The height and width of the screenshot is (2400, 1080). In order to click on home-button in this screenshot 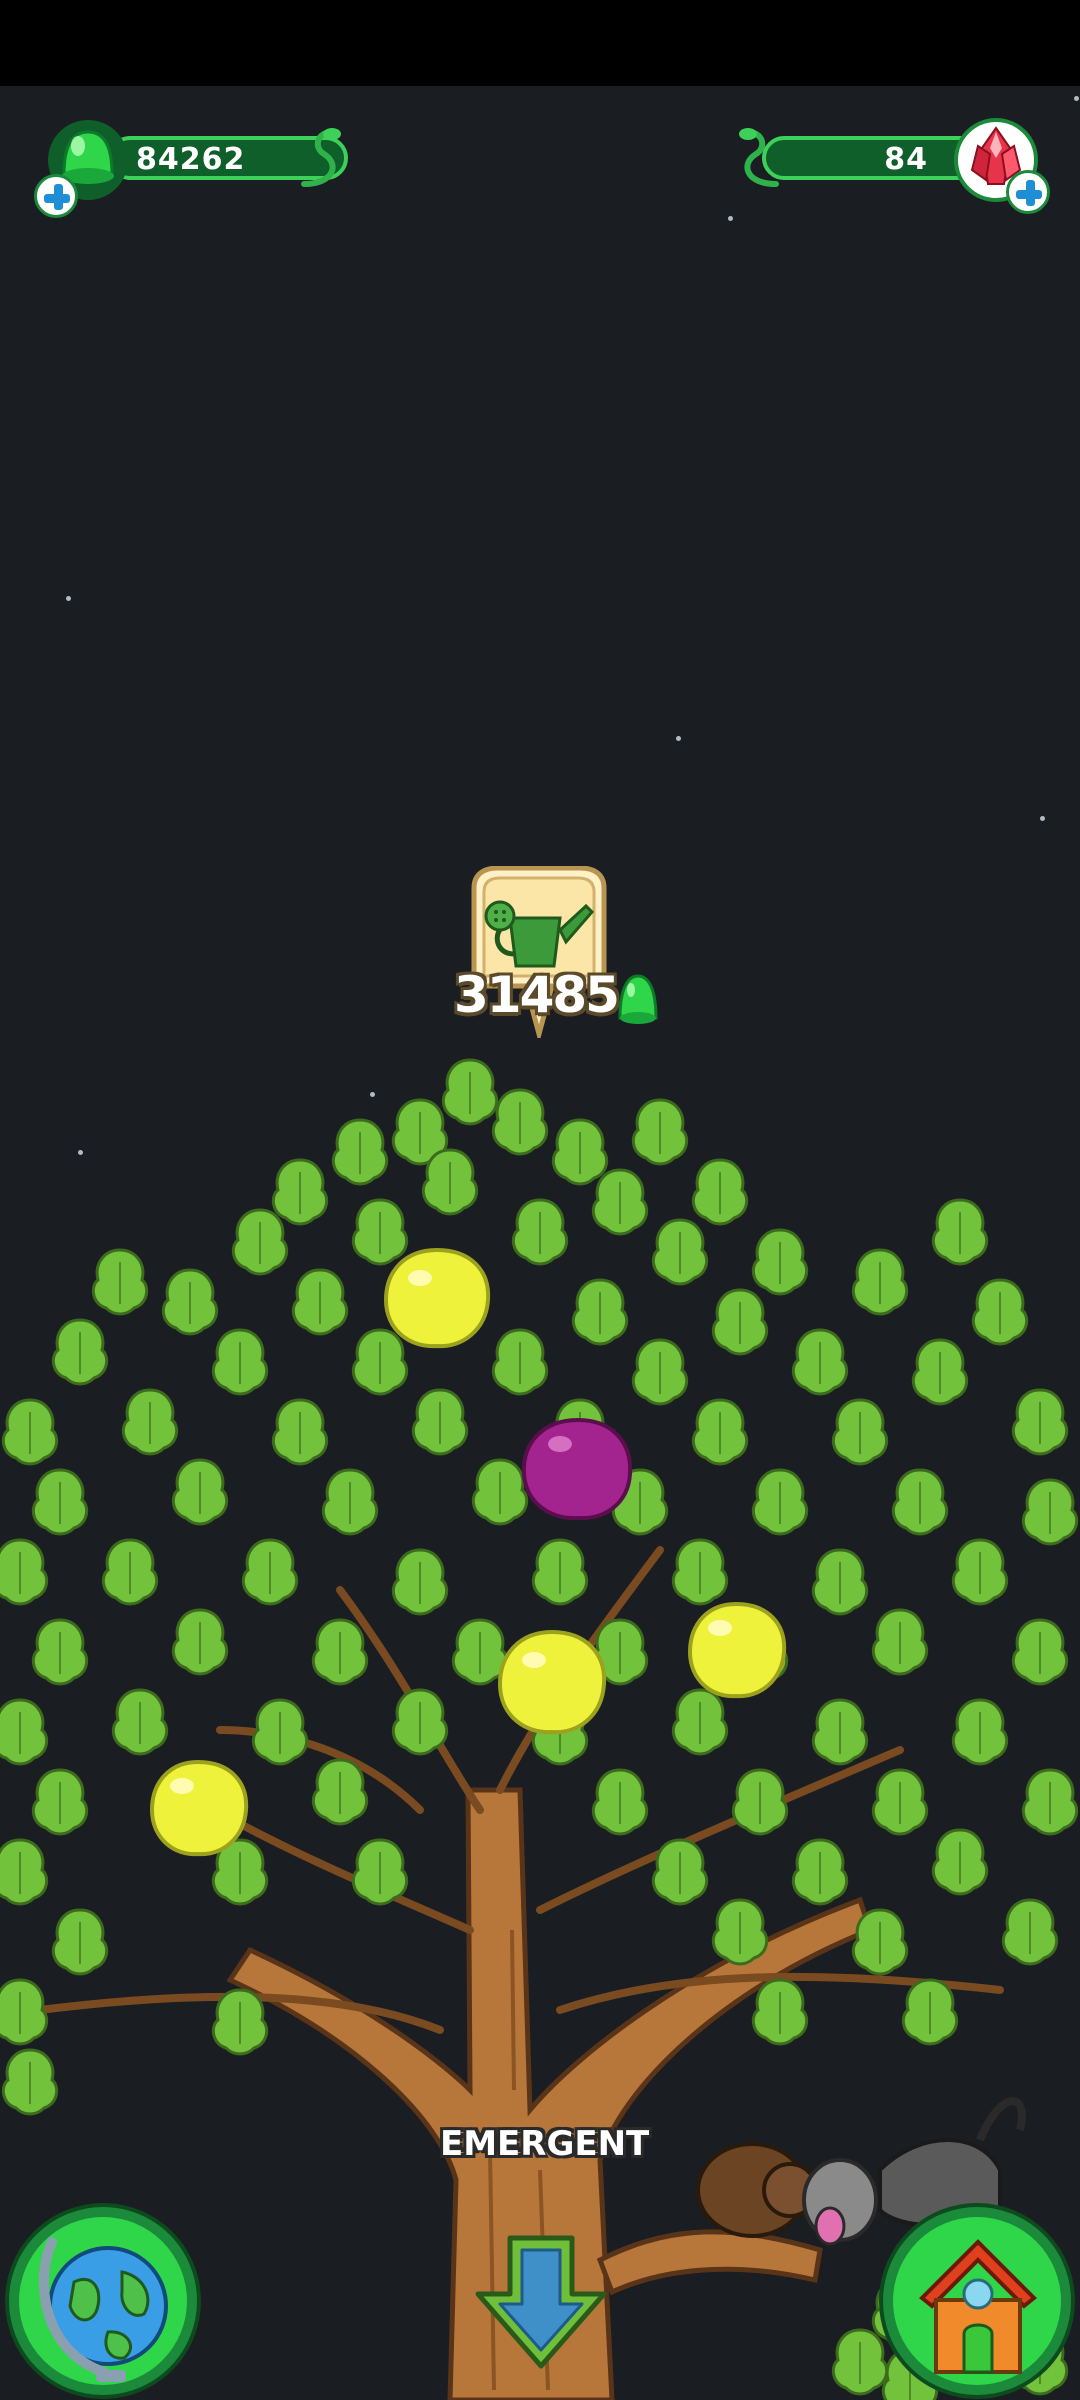, I will do `click(977, 2301)`.